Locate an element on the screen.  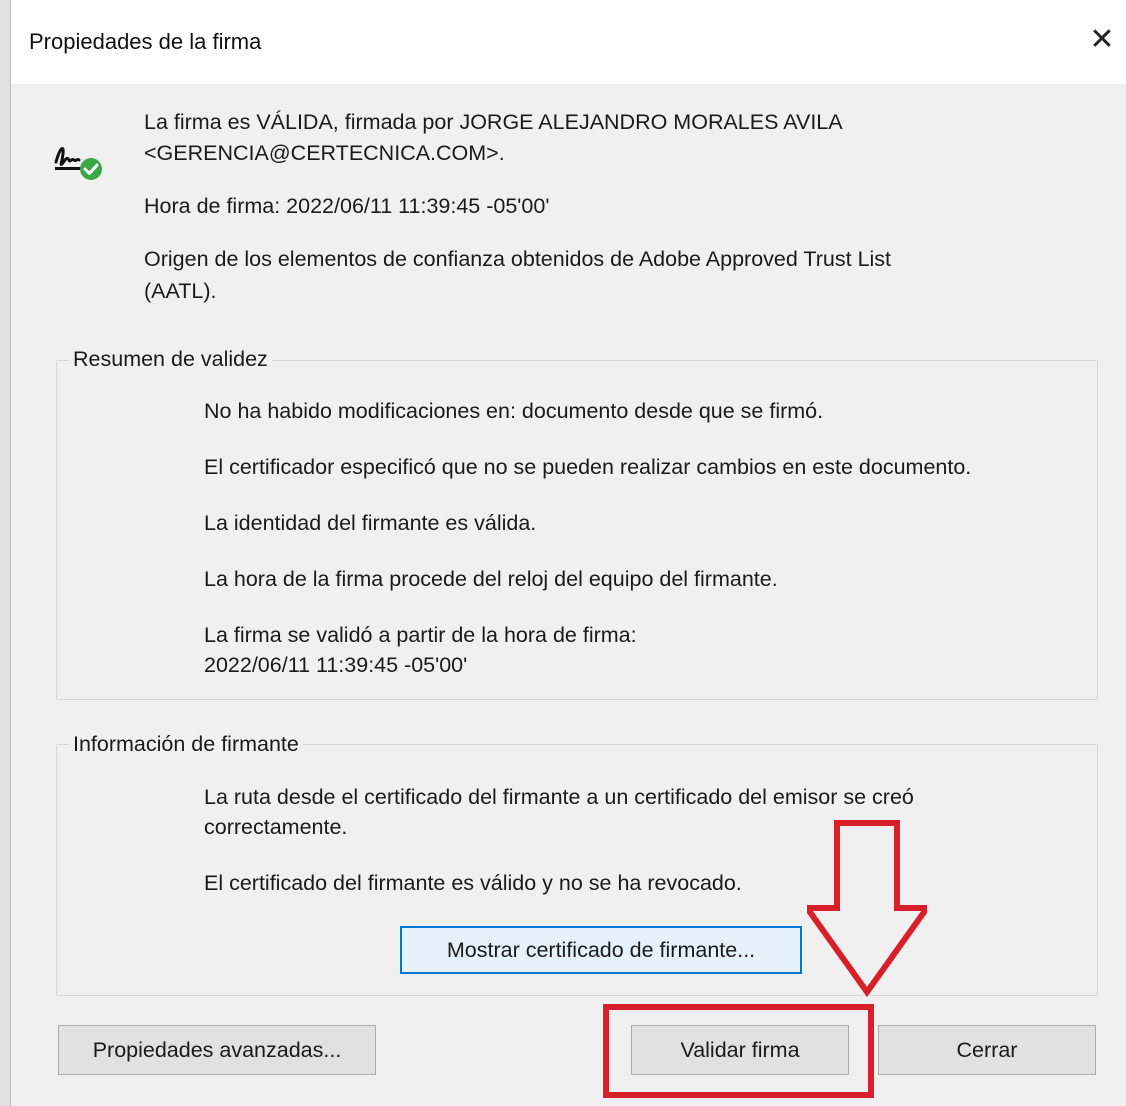
close-button: Cerrar is located at coordinates (987, 1050).